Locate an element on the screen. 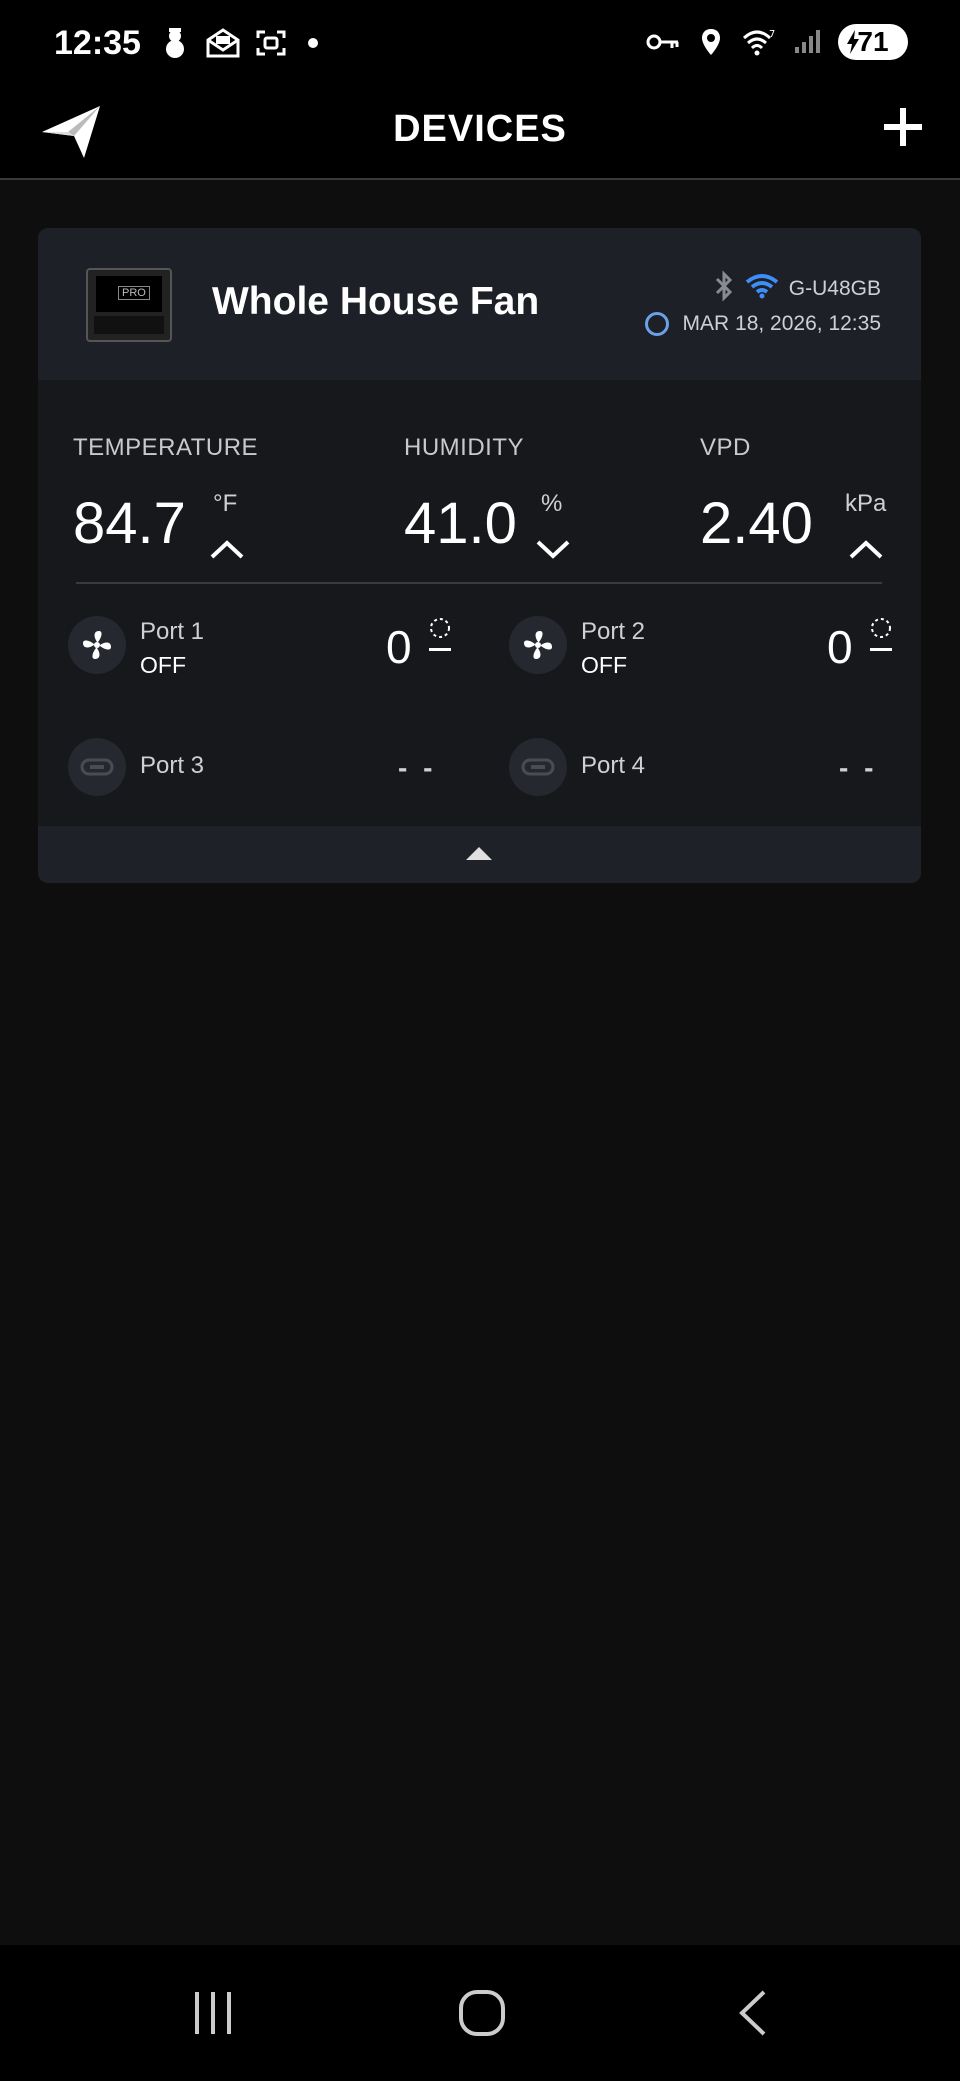 Image resolution: width=960 pixels, height=2081 pixels. page-title: DEVICES is located at coordinates (480, 129).